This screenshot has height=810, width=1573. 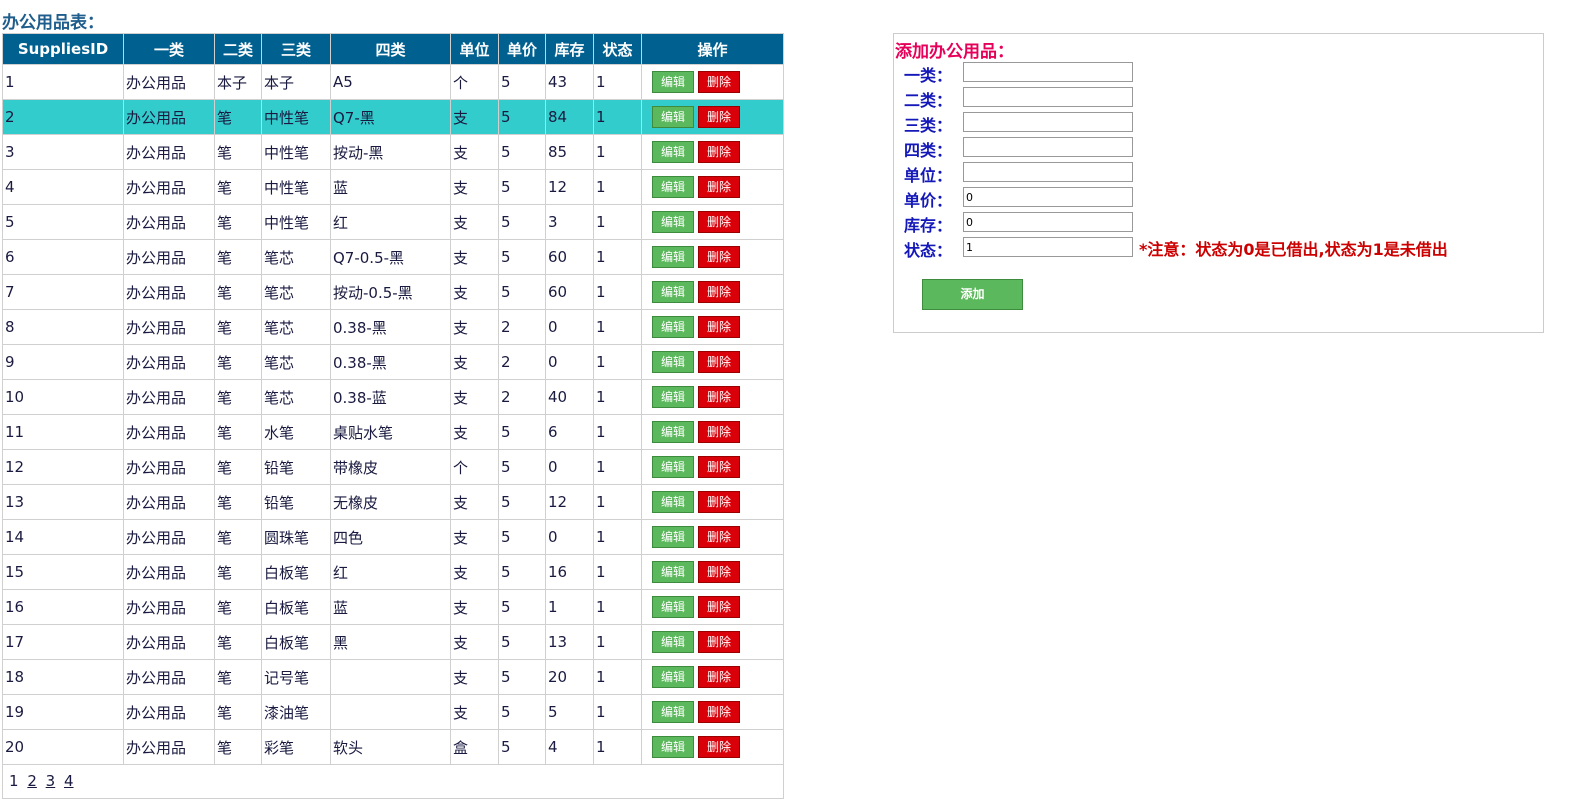 I want to click on cell-stock: 13, so click(x=569, y=642).